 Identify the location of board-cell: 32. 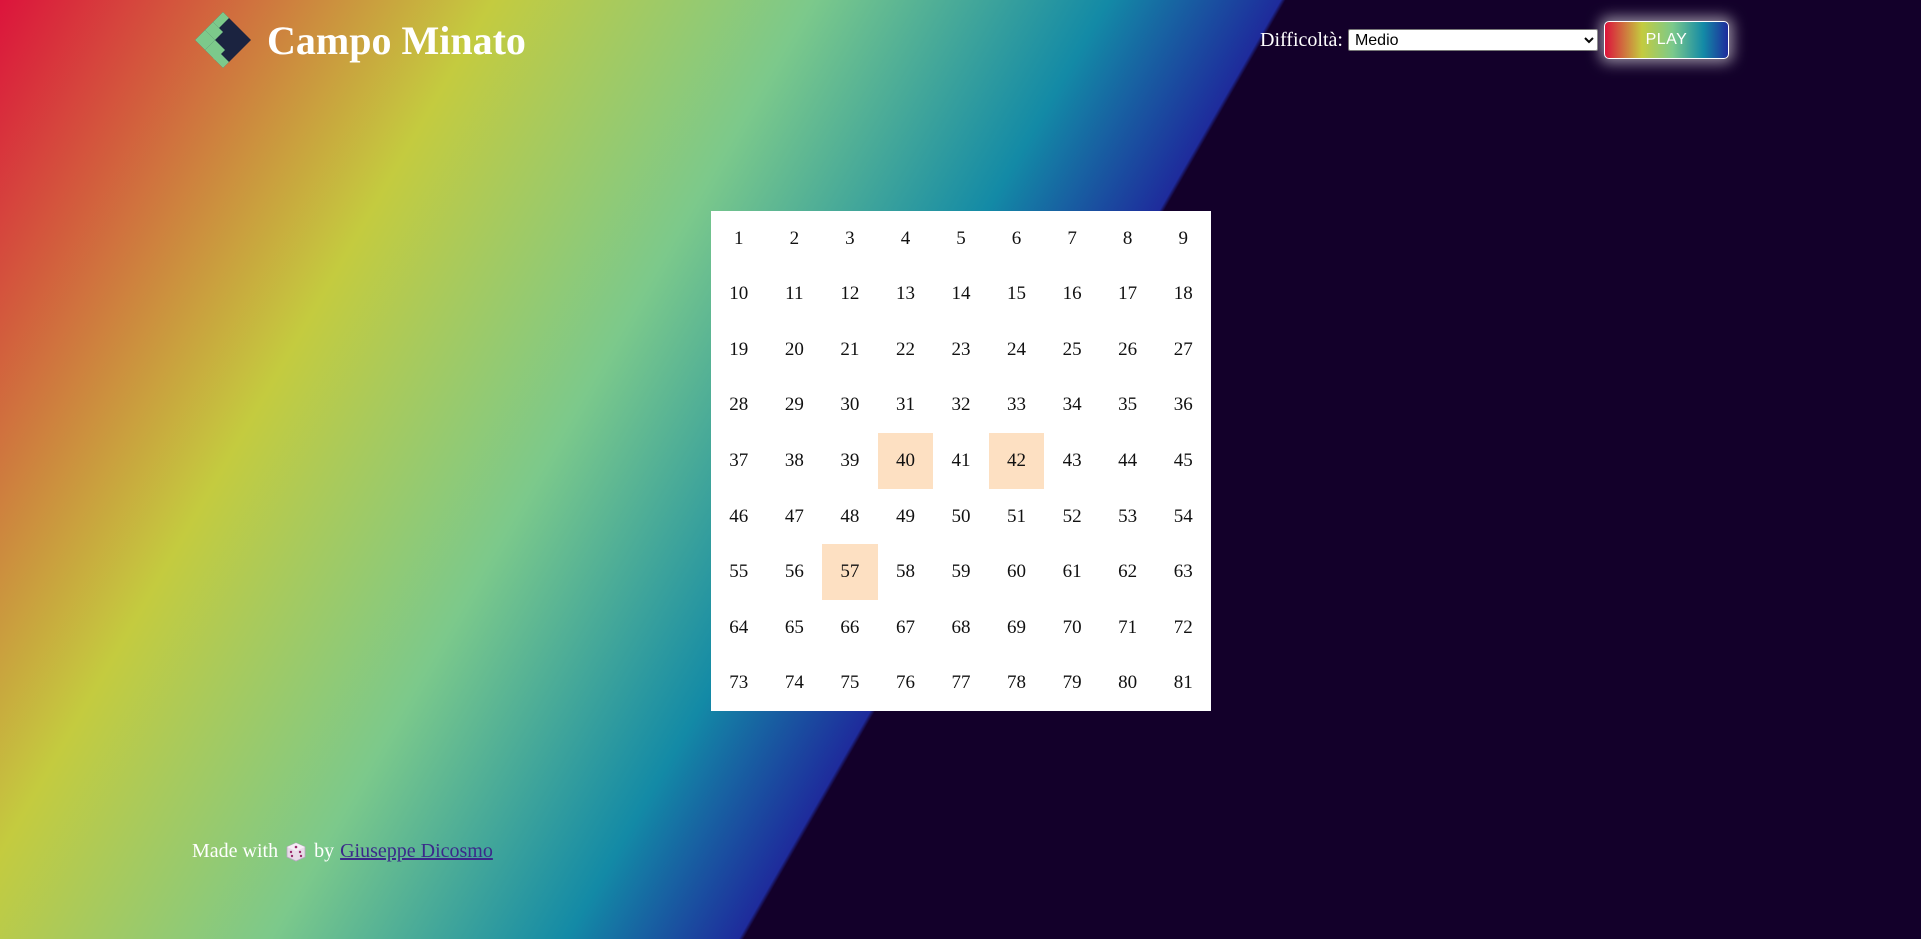
(961, 406).